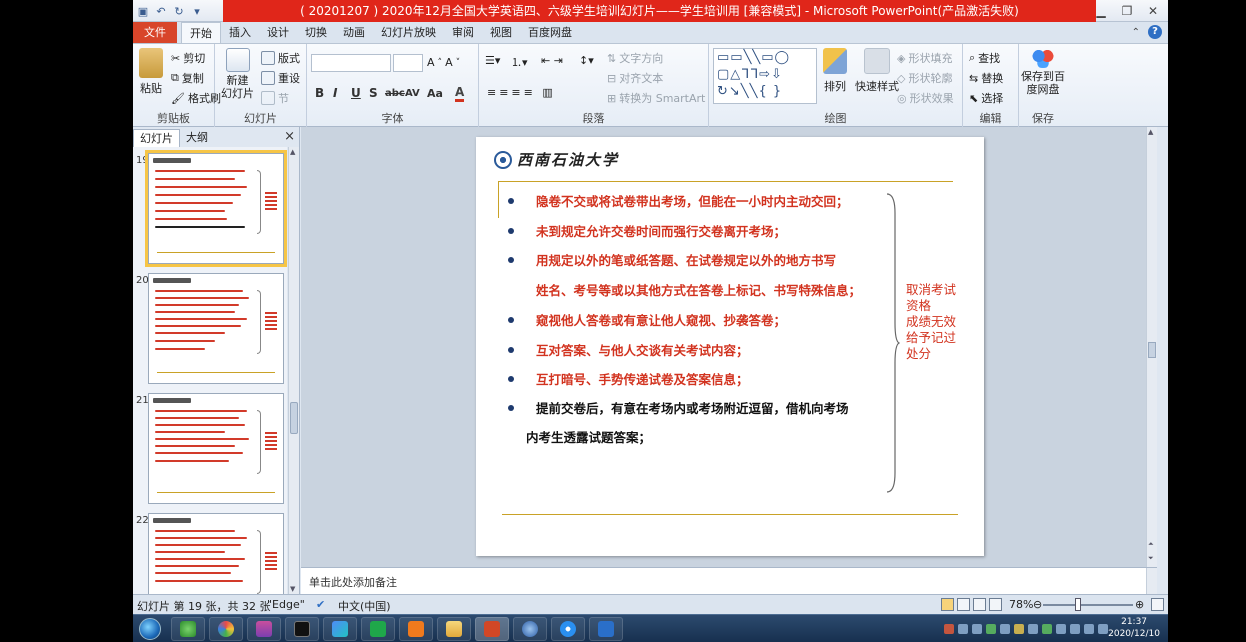 Image resolution: width=1246 pixels, height=642 pixels. What do you see at coordinates (1043, 72) in the screenshot?
I see `save-to-baidu-button: 保存到百 度网盘` at bounding box center [1043, 72].